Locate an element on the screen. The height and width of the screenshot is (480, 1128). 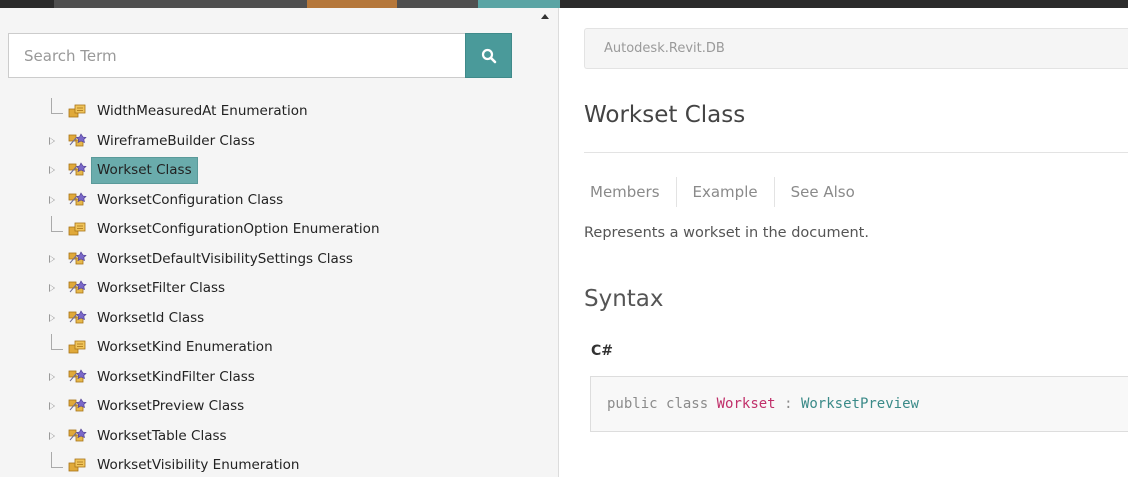
code-base-class: WorksetPreview is located at coordinates (859, 404).